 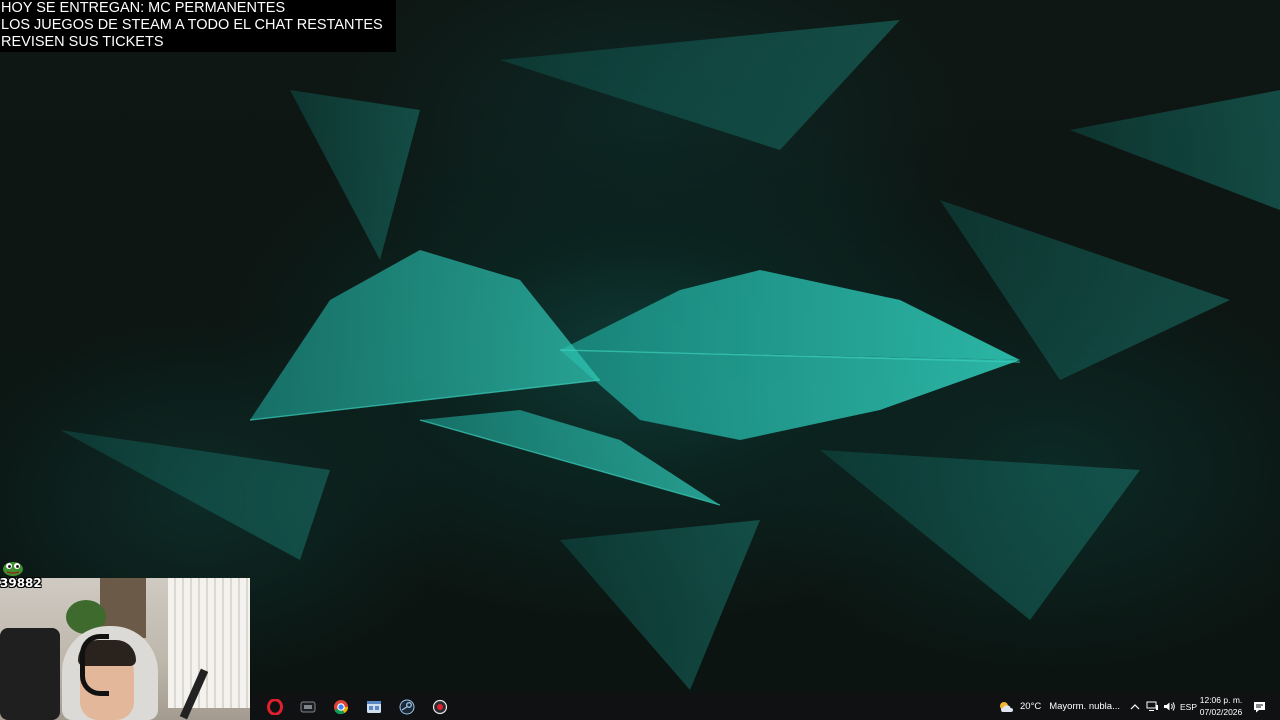 I want to click on headset-icon, so click(x=94, y=665).